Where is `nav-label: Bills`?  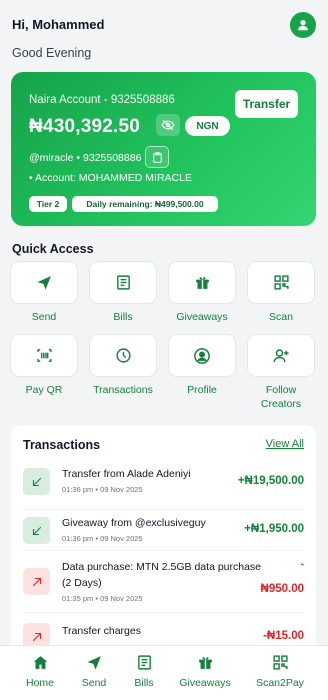
nav-label: Bills is located at coordinates (144, 683).